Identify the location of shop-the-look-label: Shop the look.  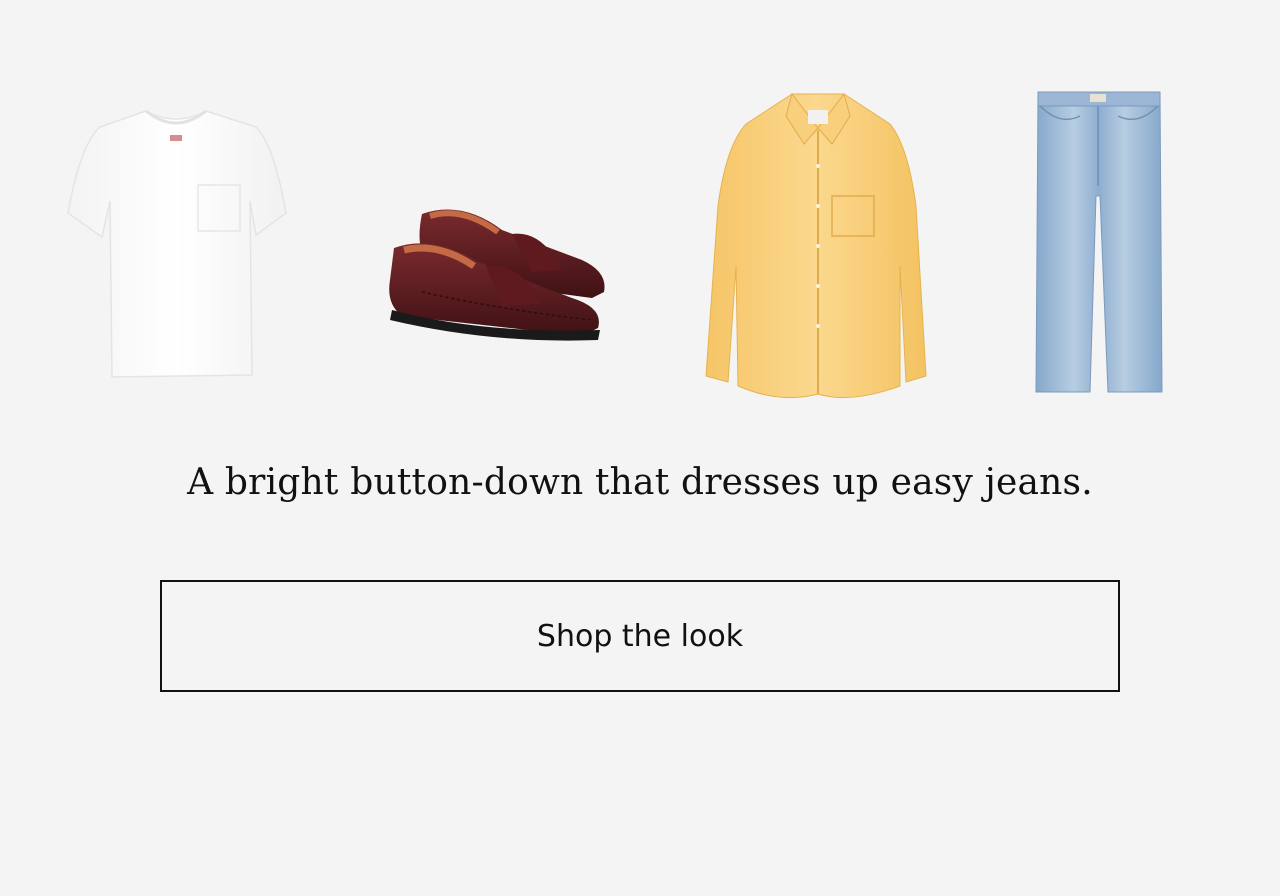
(640, 636).